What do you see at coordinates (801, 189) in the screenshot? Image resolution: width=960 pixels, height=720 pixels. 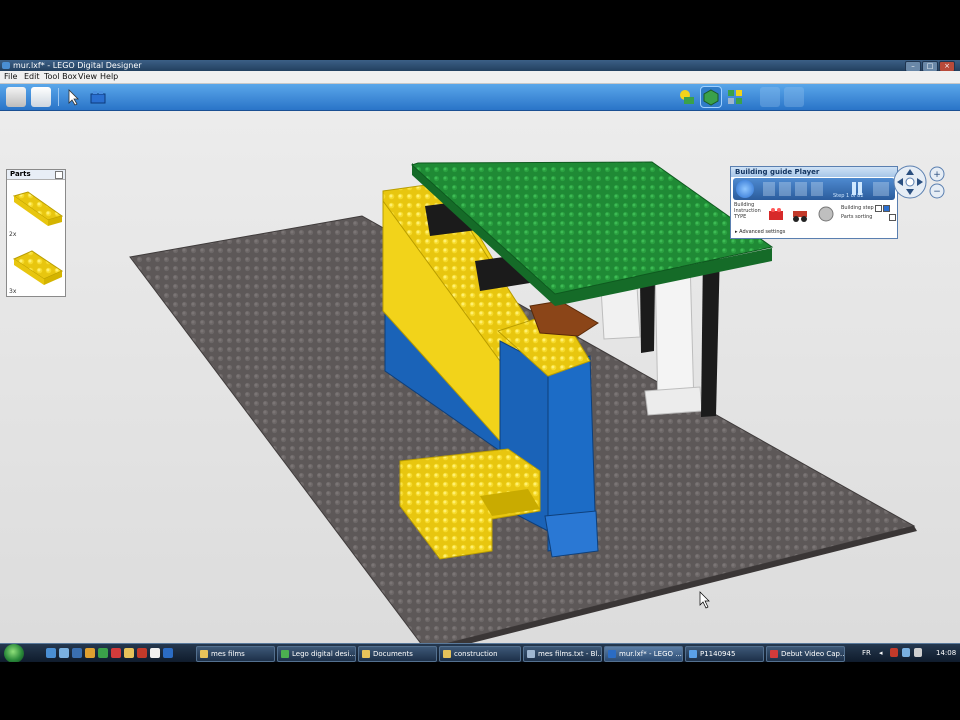 I see `next-step-icon` at bounding box center [801, 189].